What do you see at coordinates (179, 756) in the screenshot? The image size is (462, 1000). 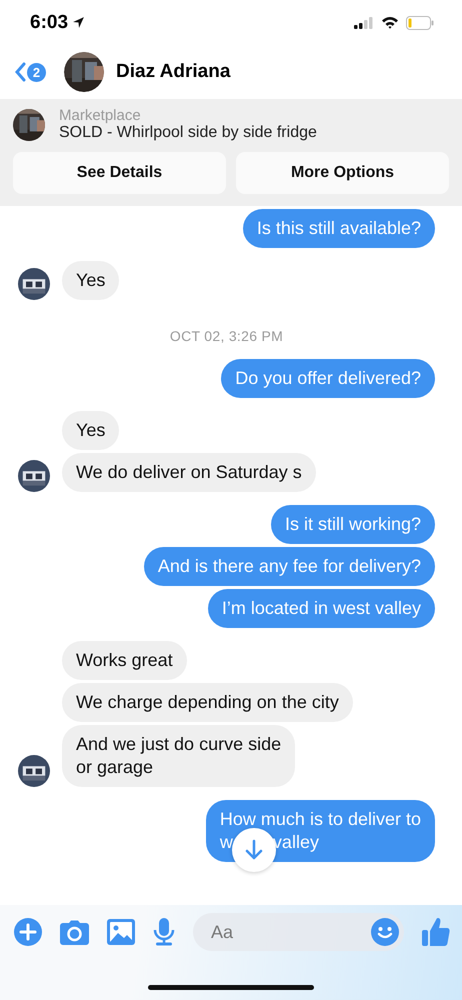 I see `received-message: And we just do curve side or garage` at bounding box center [179, 756].